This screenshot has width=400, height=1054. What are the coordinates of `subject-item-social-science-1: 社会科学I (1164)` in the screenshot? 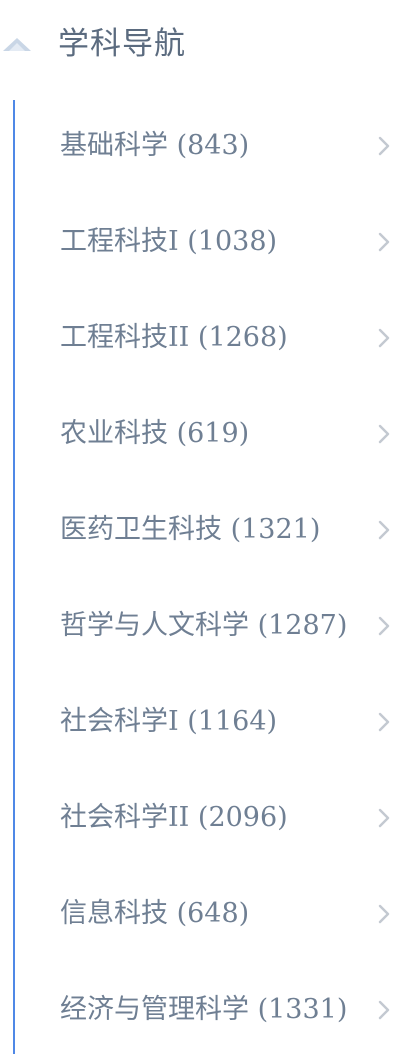 It's located at (200, 723).